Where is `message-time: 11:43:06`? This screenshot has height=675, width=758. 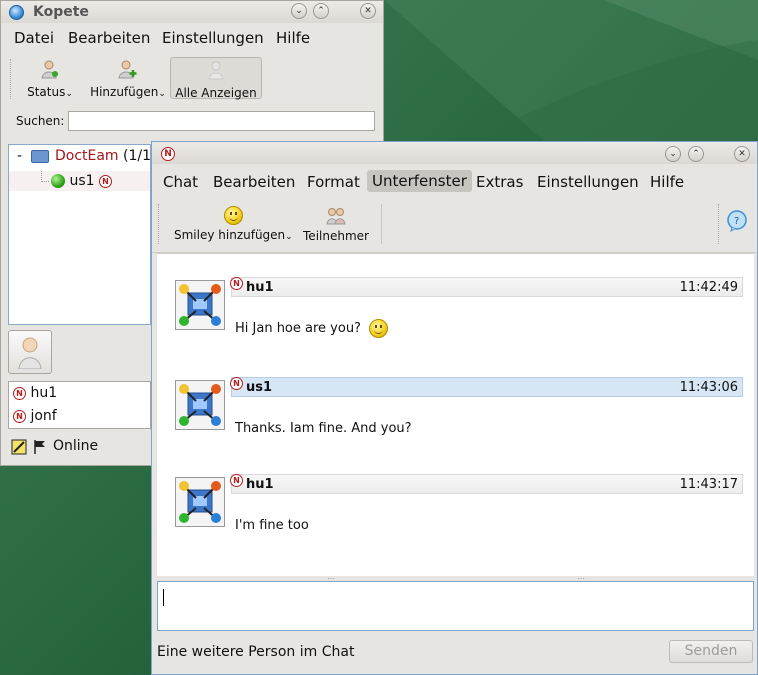
message-time: 11:43:06 is located at coordinates (708, 387).